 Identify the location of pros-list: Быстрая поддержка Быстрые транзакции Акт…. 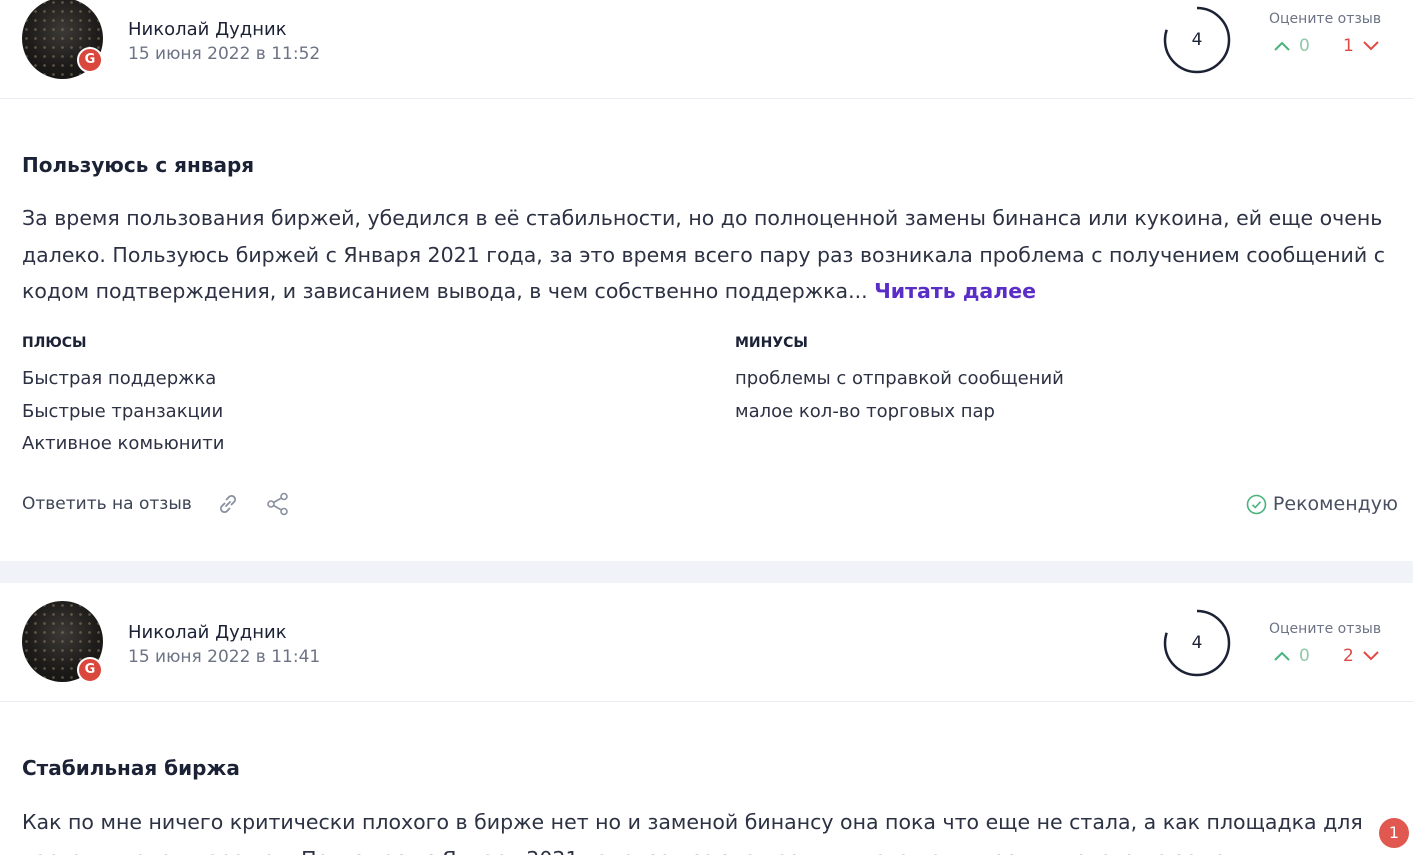
(123, 412).